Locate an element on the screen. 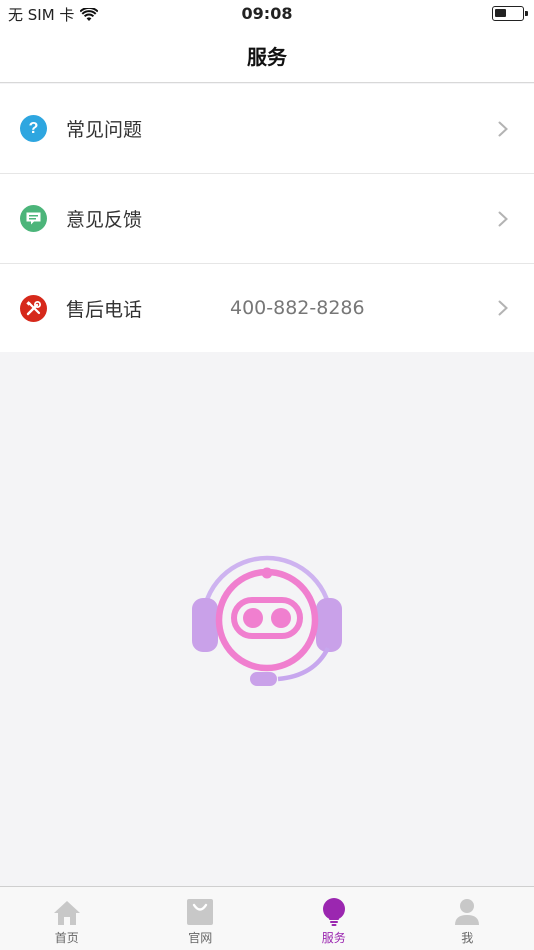 Image resolution: width=534 pixels, height=950 pixels. list-item-label: 常见问题 is located at coordinates (104, 130).